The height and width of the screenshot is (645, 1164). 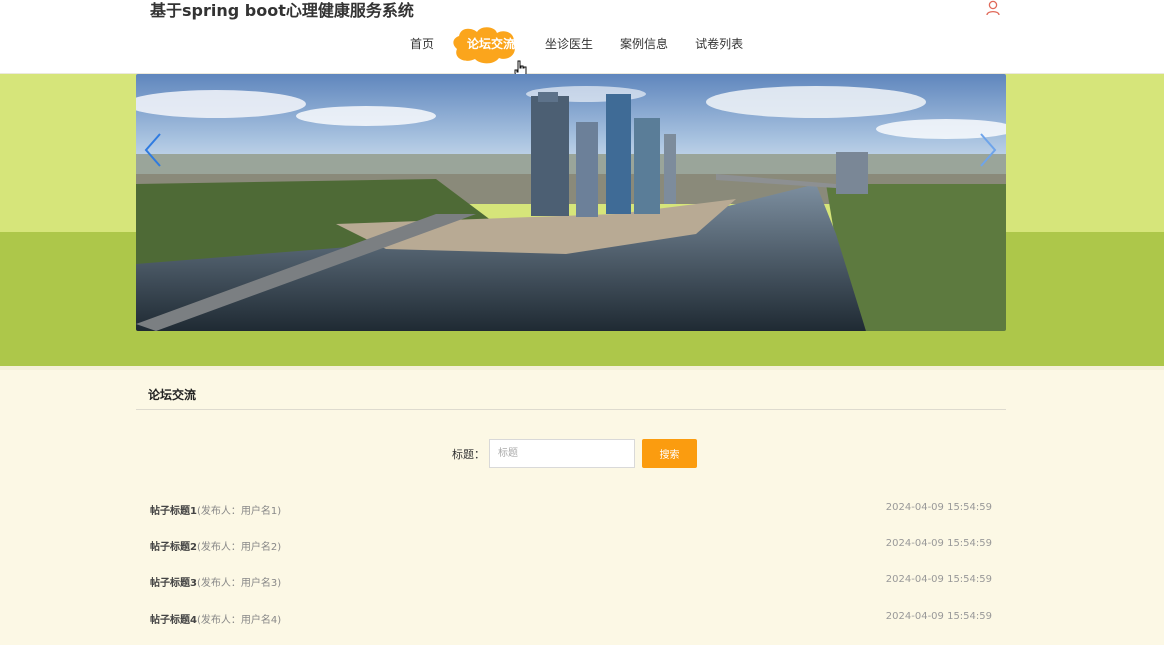 What do you see at coordinates (172, 395) in the screenshot?
I see `section-title: 论坛交流` at bounding box center [172, 395].